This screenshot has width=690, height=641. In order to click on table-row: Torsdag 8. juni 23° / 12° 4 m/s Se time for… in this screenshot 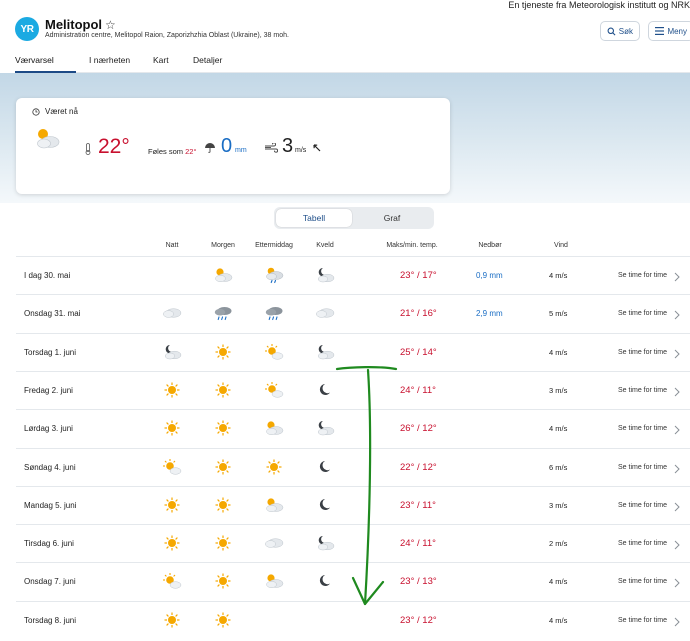, I will do `click(353, 619)`.